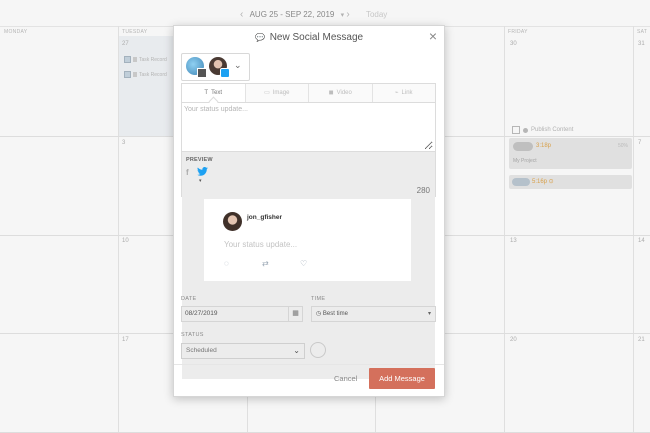 The width and height of the screenshot is (650, 433). I want to click on retweet-icon: ⇄, so click(265, 263).